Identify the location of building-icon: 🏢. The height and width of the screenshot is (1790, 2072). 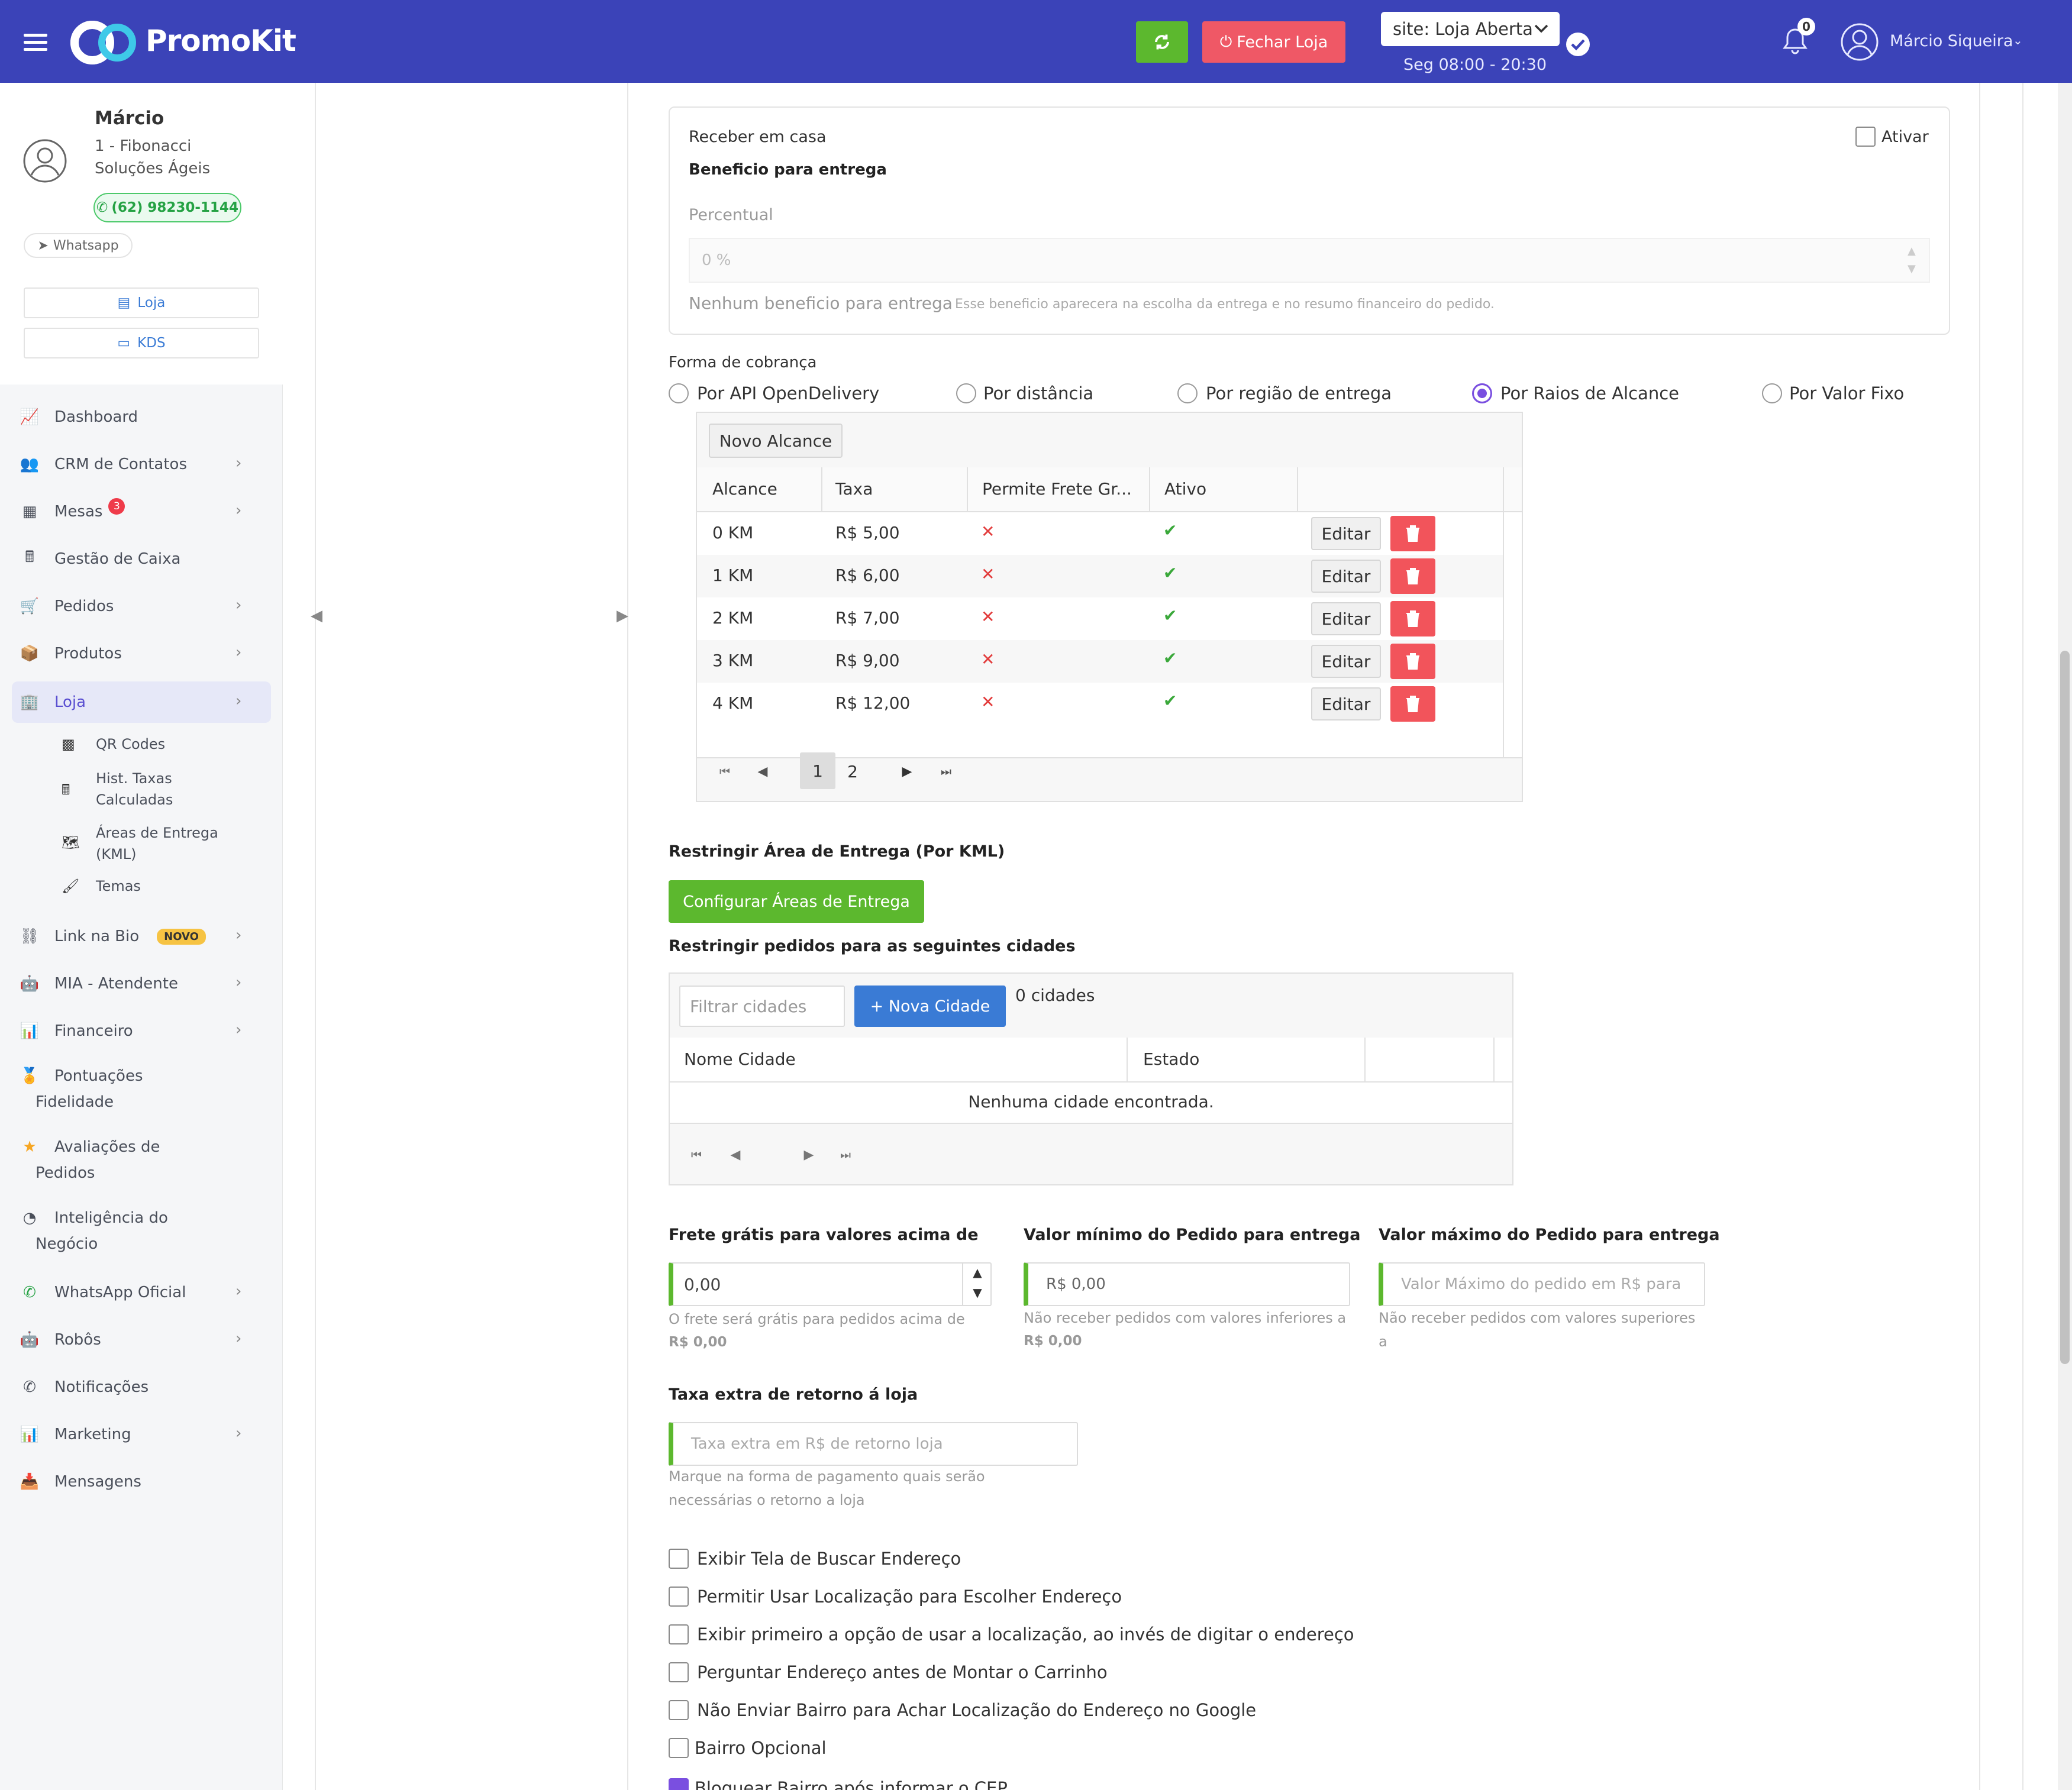
(30, 702).